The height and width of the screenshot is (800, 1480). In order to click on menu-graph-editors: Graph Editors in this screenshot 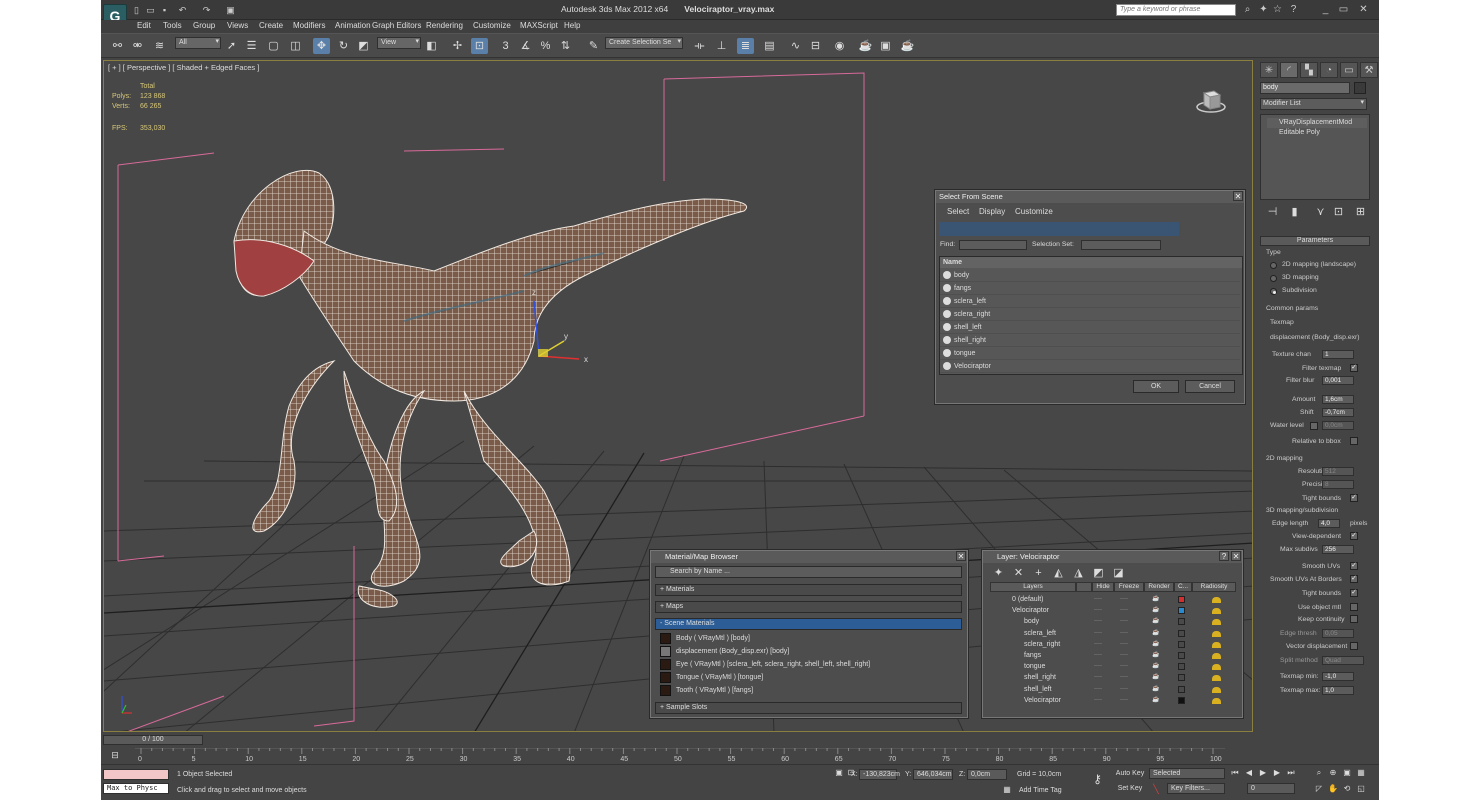, I will do `click(396, 25)`.